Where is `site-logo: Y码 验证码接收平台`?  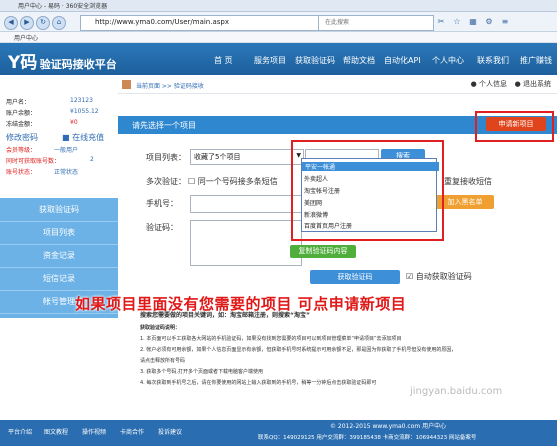 site-logo: Y码 验证码接收平台 is located at coordinates (62, 60).